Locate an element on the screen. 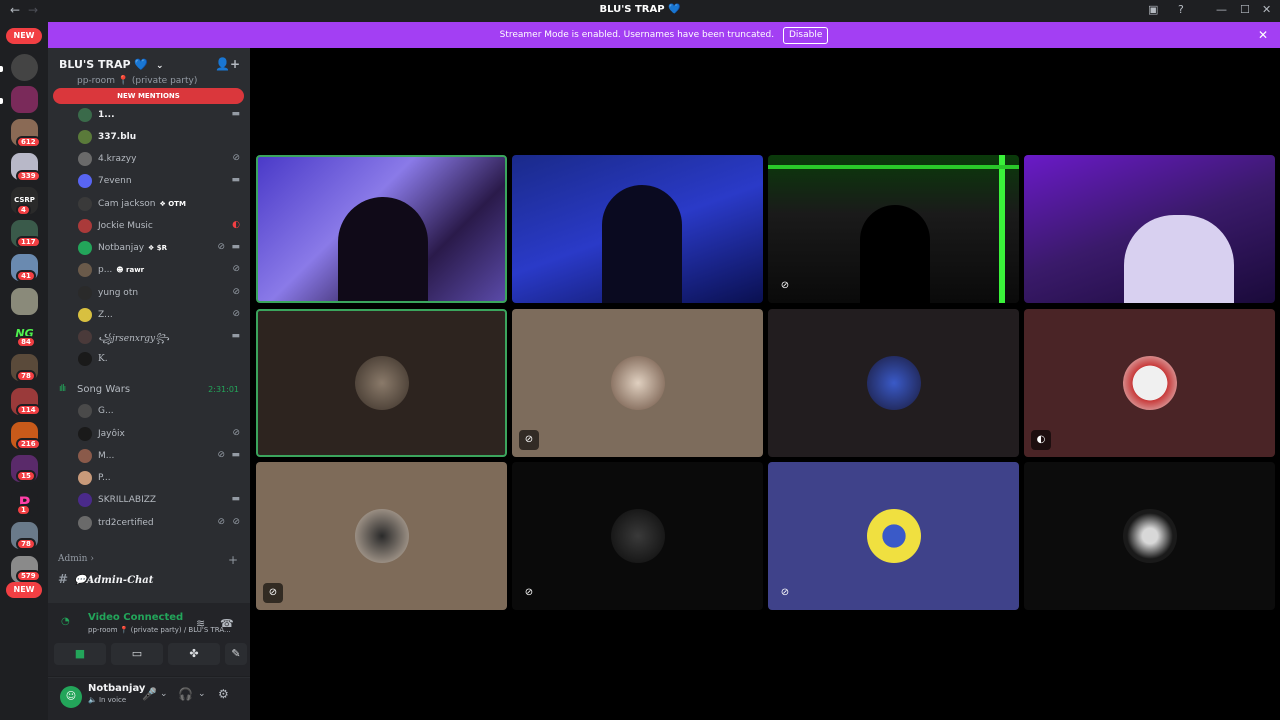  voice-user: 337.blu is located at coordinates (160, 137).